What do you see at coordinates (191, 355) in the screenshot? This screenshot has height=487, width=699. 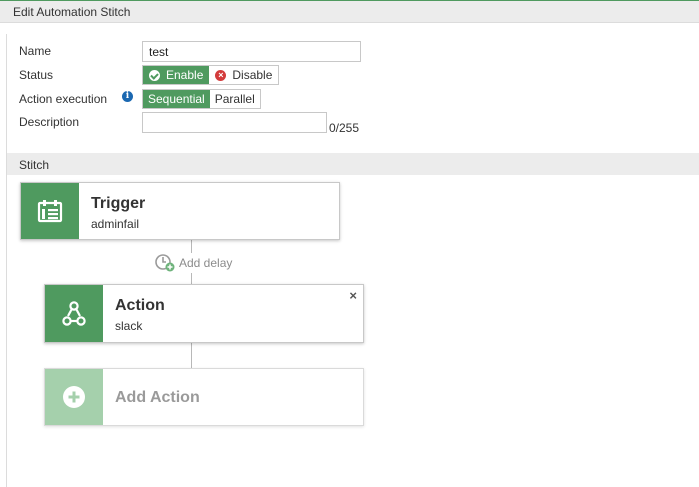 I see `connector-line` at bounding box center [191, 355].